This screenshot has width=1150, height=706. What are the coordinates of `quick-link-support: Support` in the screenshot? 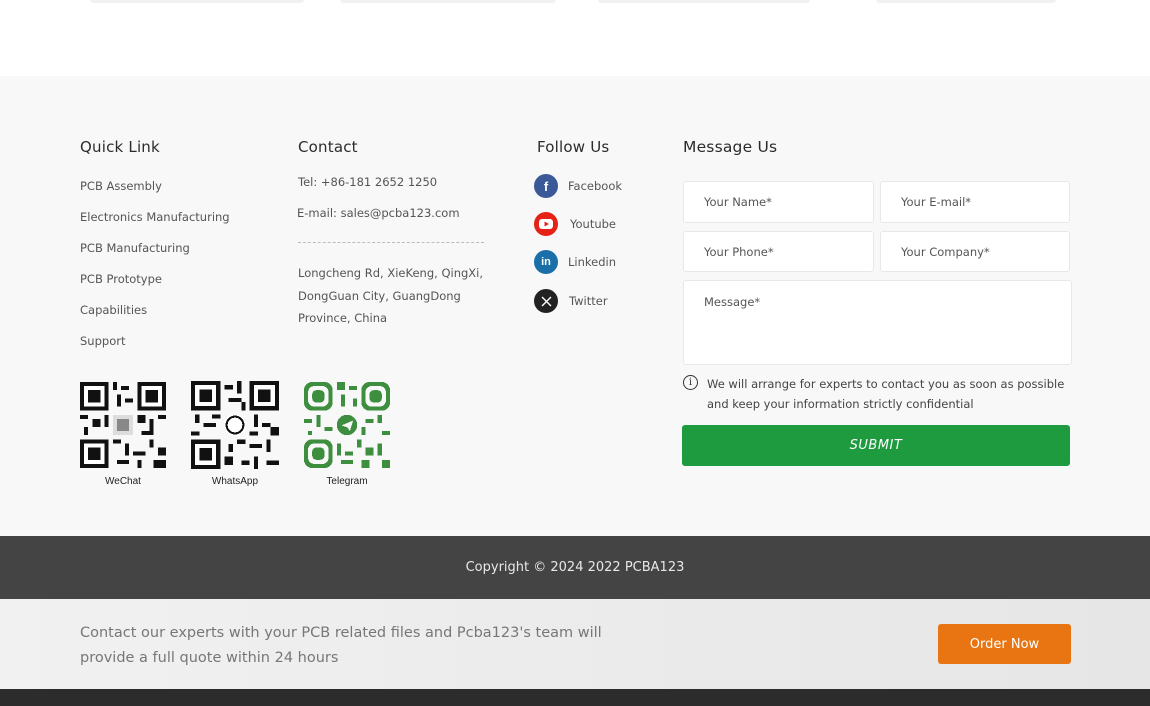 It's located at (102, 341).